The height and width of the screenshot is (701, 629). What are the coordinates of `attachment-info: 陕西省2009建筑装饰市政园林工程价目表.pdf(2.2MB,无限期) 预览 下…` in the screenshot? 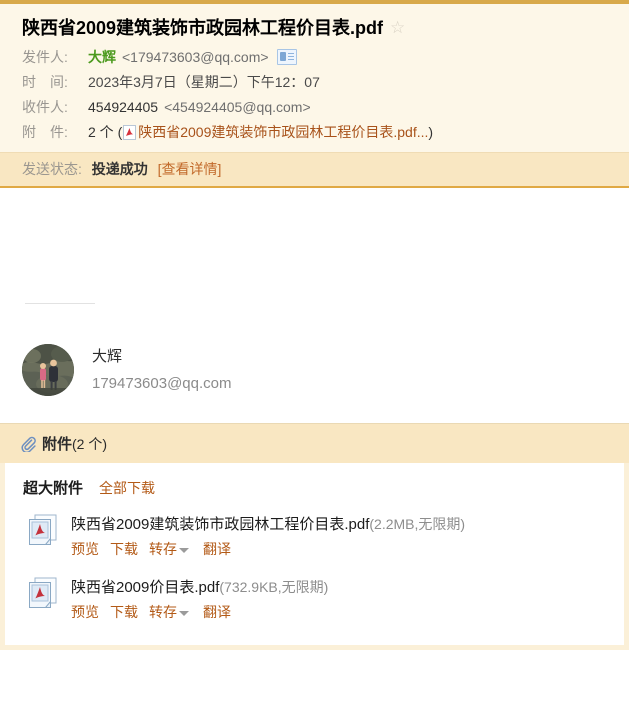 It's located at (268, 536).